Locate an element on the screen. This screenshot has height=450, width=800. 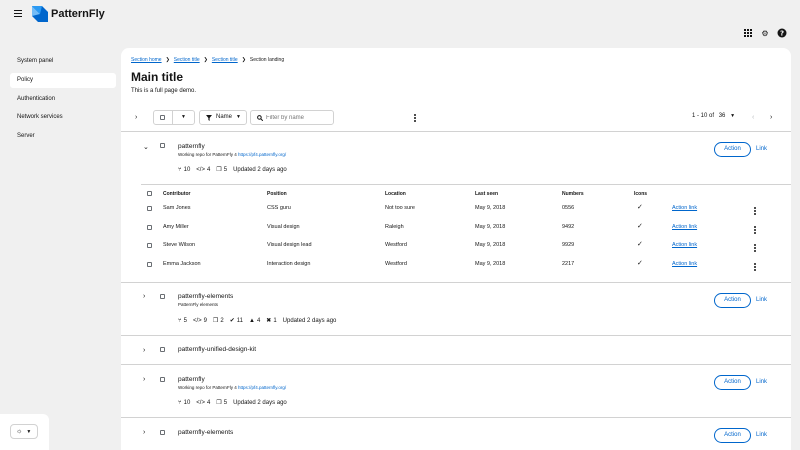
breadcrumb-link-section-2: Section title is located at coordinates (225, 60).